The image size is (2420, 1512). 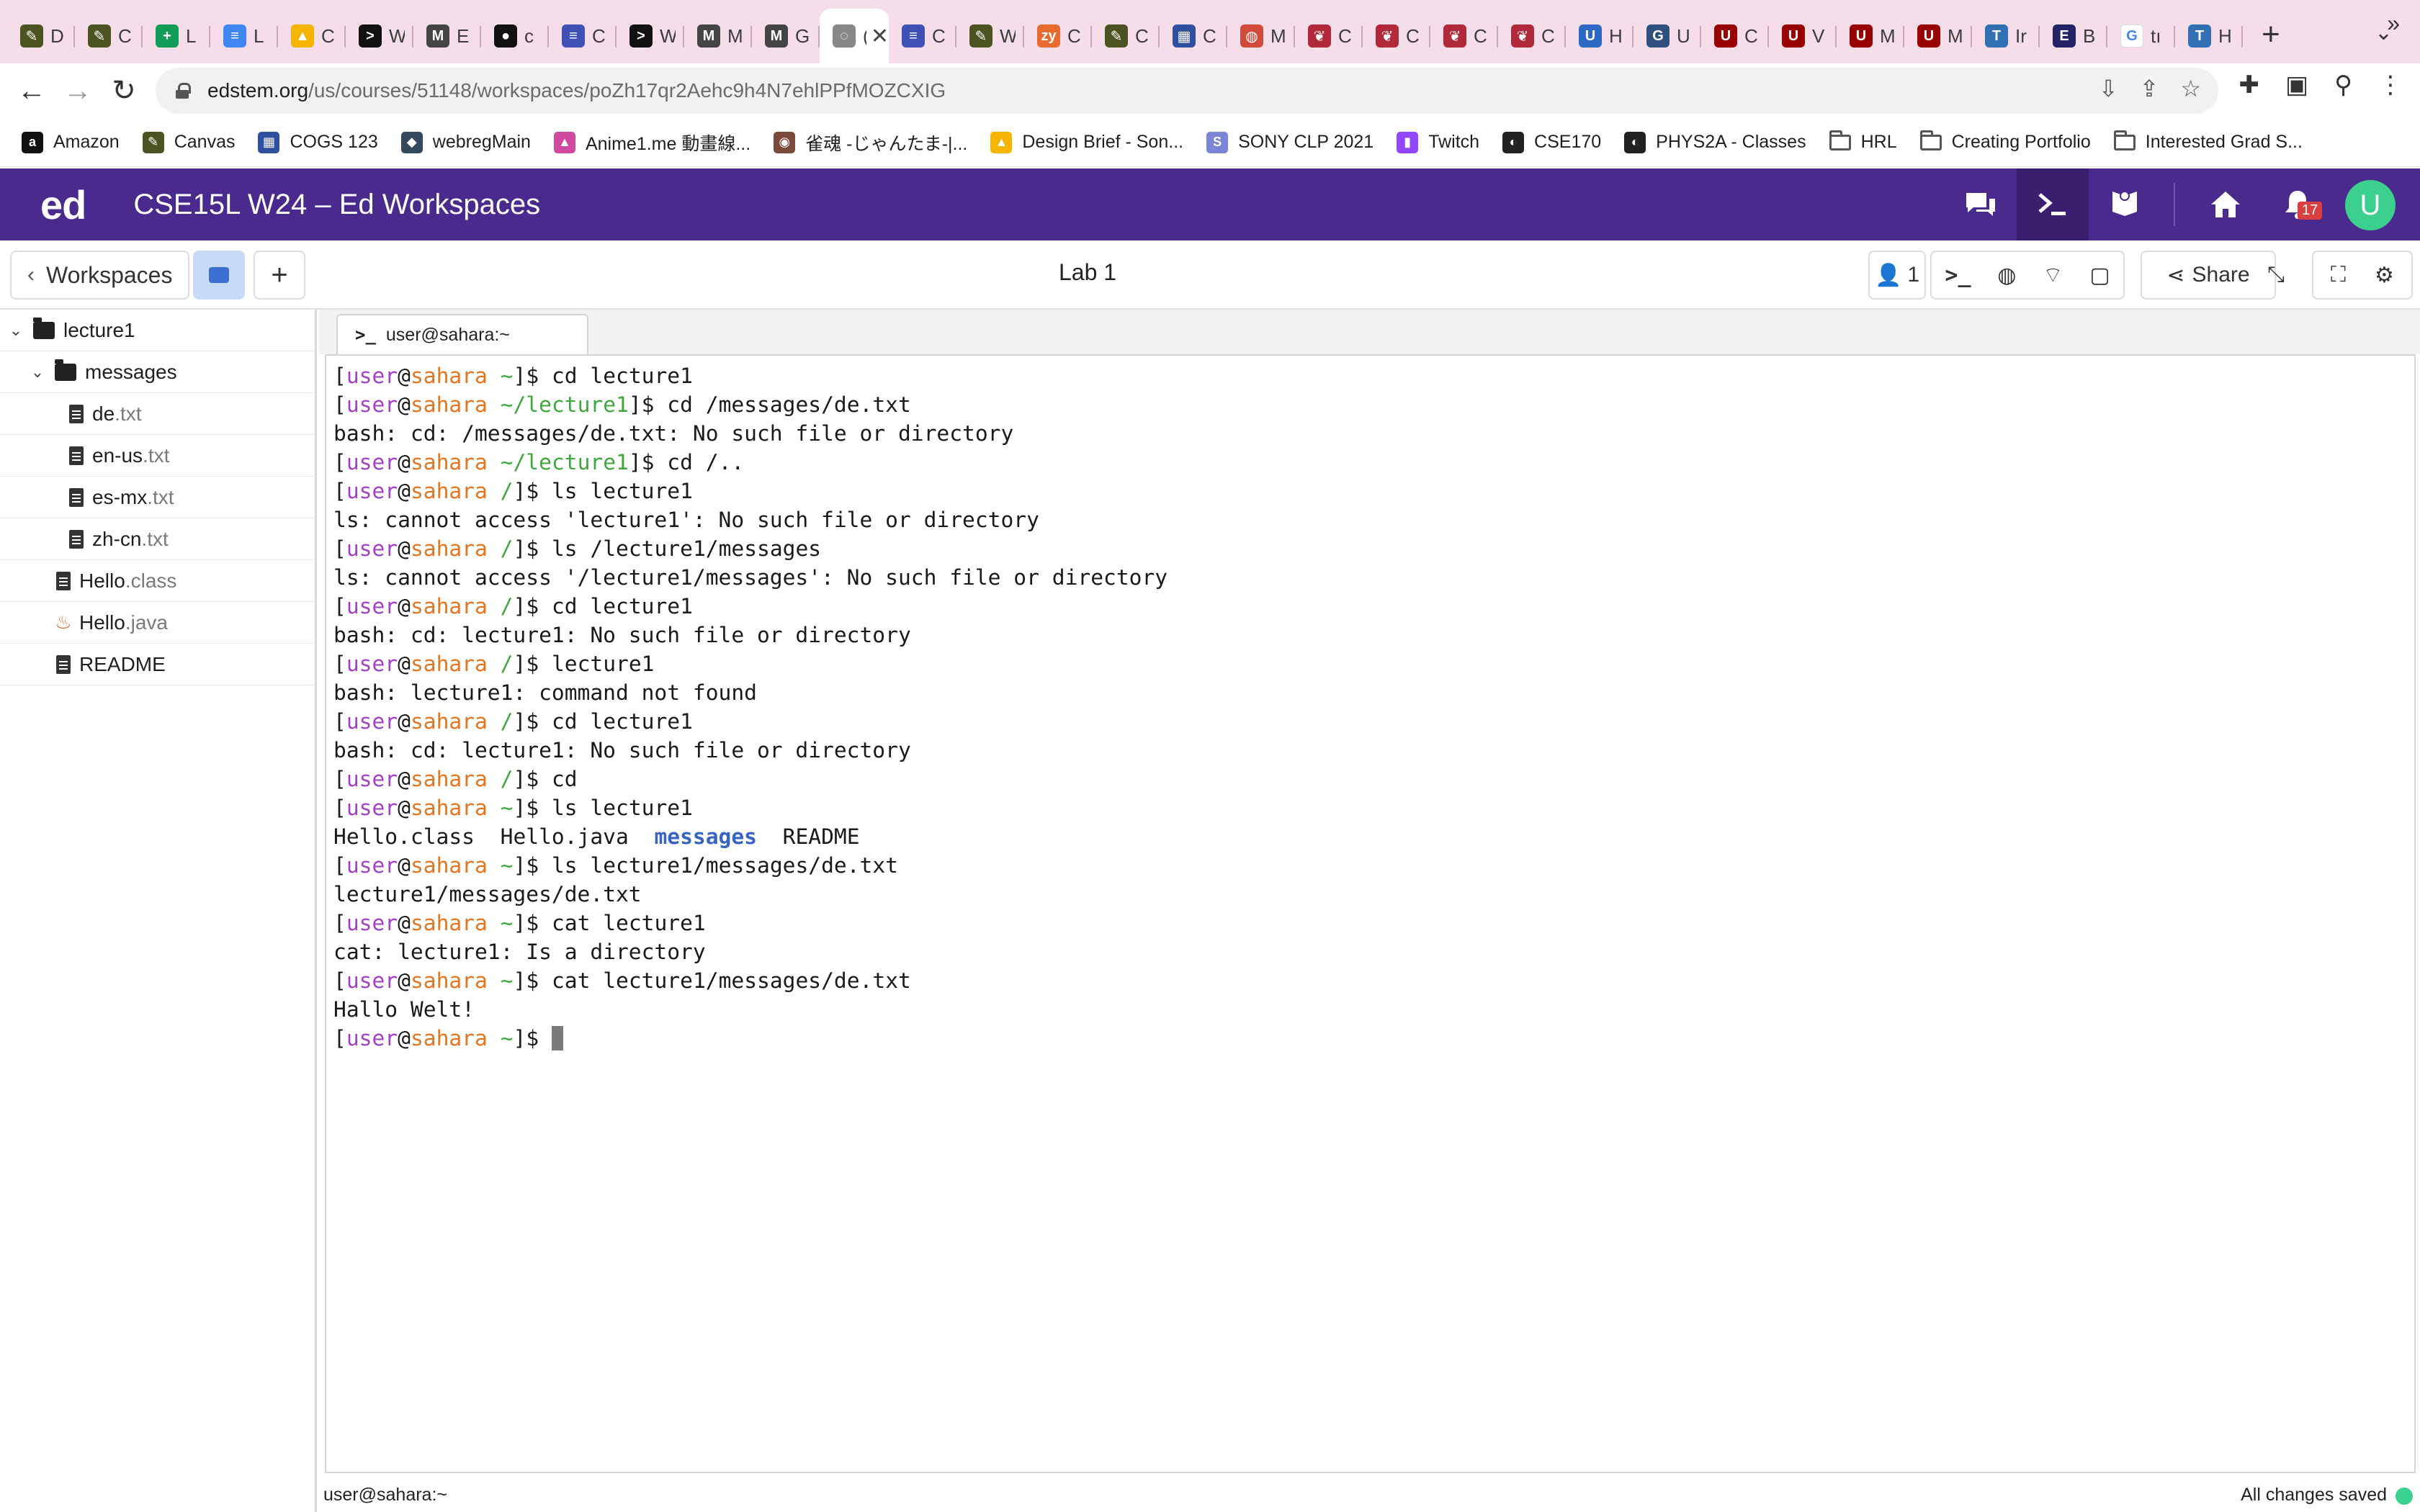 I want to click on browser-tab: ▲ C, so click(x=312, y=36).